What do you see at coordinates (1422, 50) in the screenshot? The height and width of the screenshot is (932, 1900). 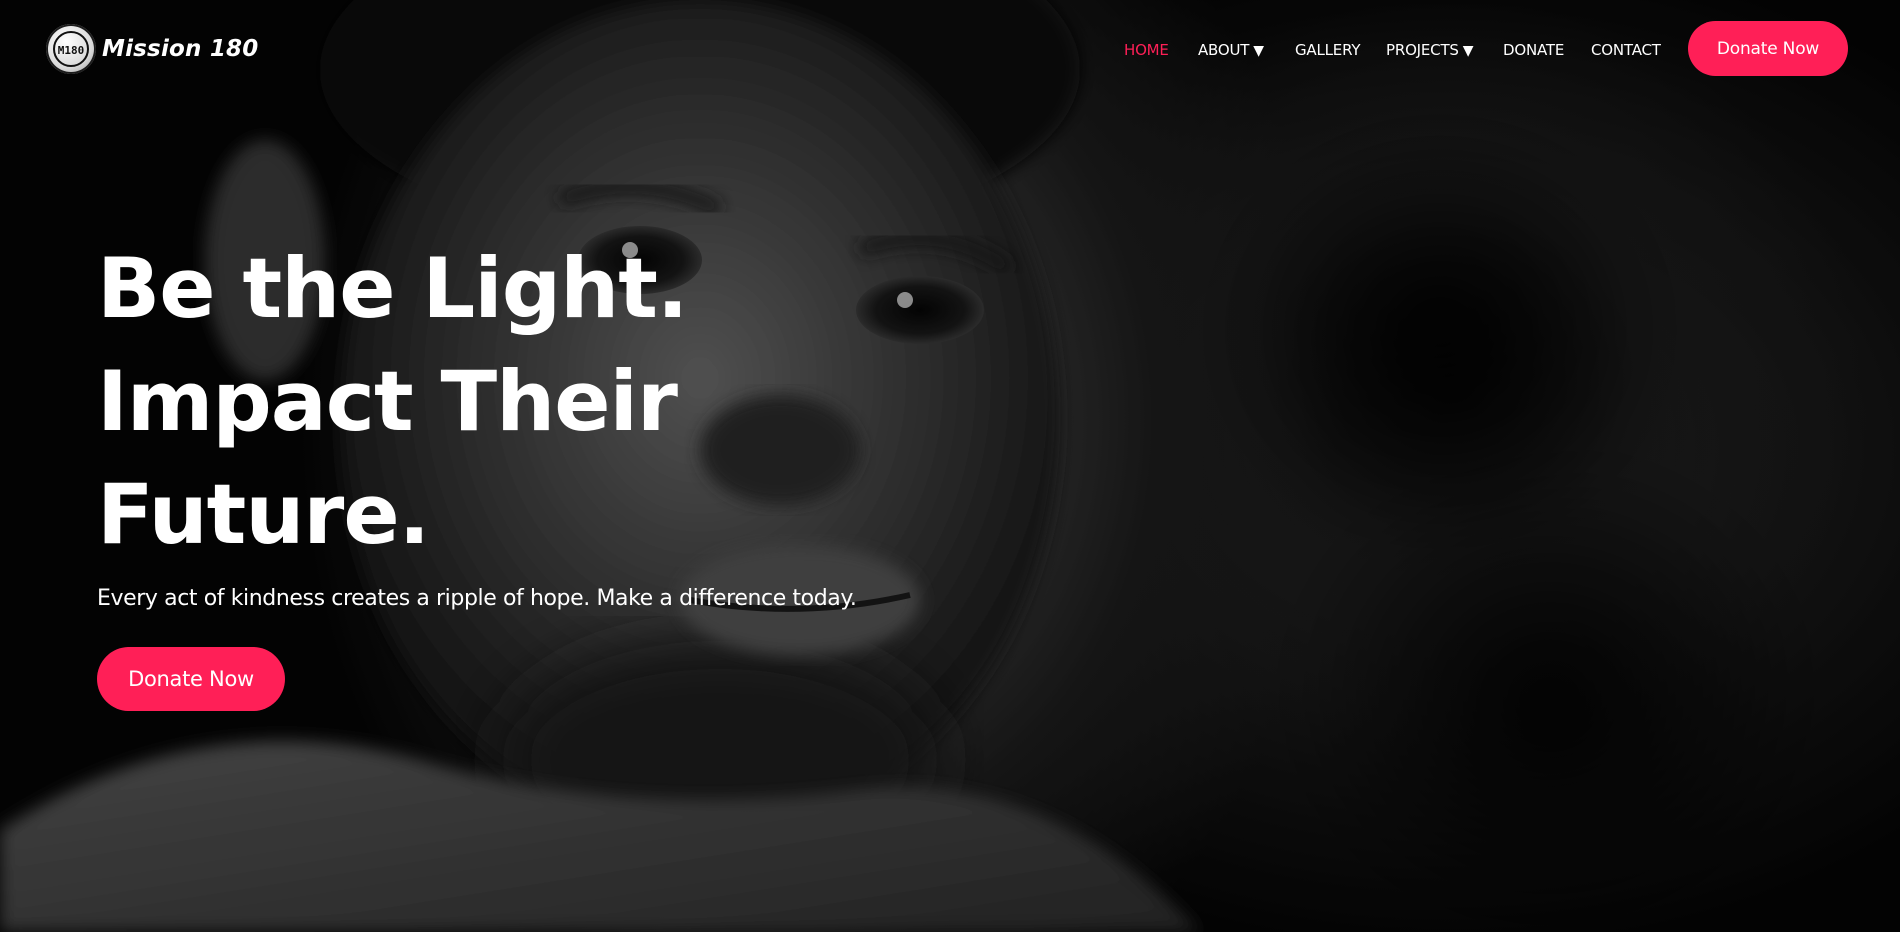 I see `nav-label-projects: PROJECTS` at bounding box center [1422, 50].